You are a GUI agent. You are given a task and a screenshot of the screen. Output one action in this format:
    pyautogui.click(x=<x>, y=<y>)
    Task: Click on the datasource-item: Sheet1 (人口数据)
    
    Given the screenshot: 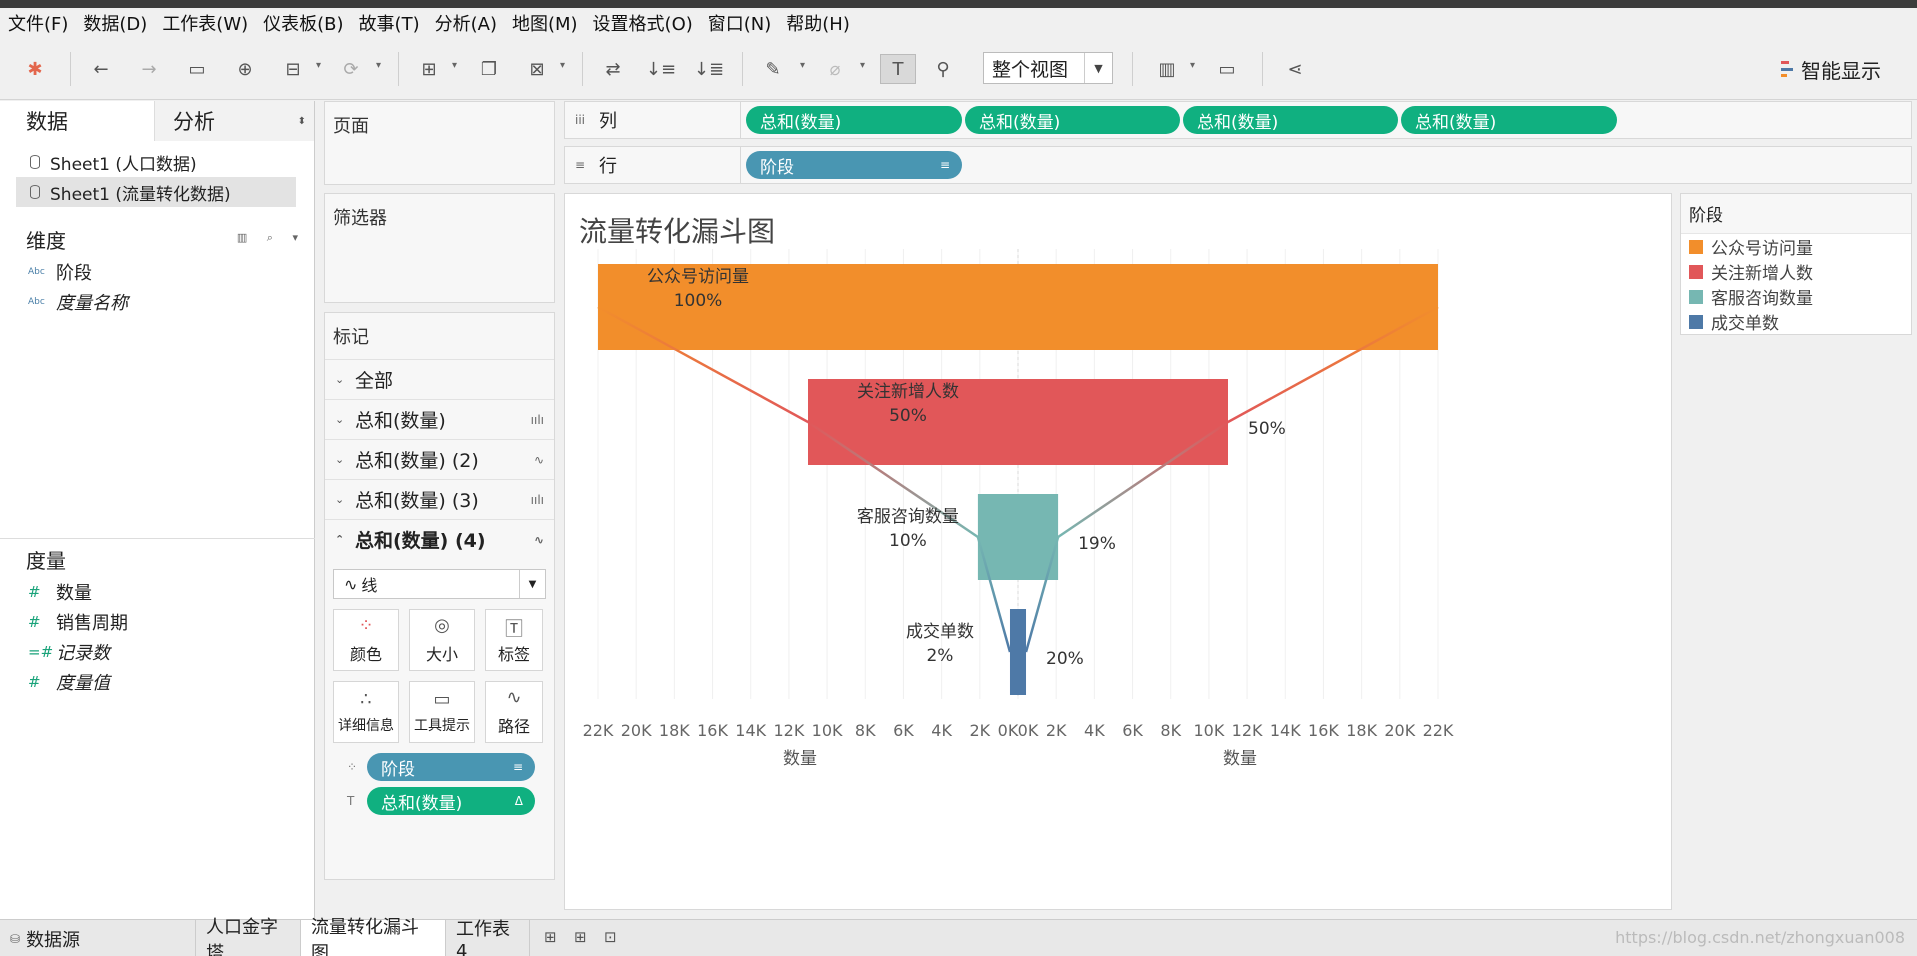 What is the action you would take?
    pyautogui.click(x=157, y=162)
    